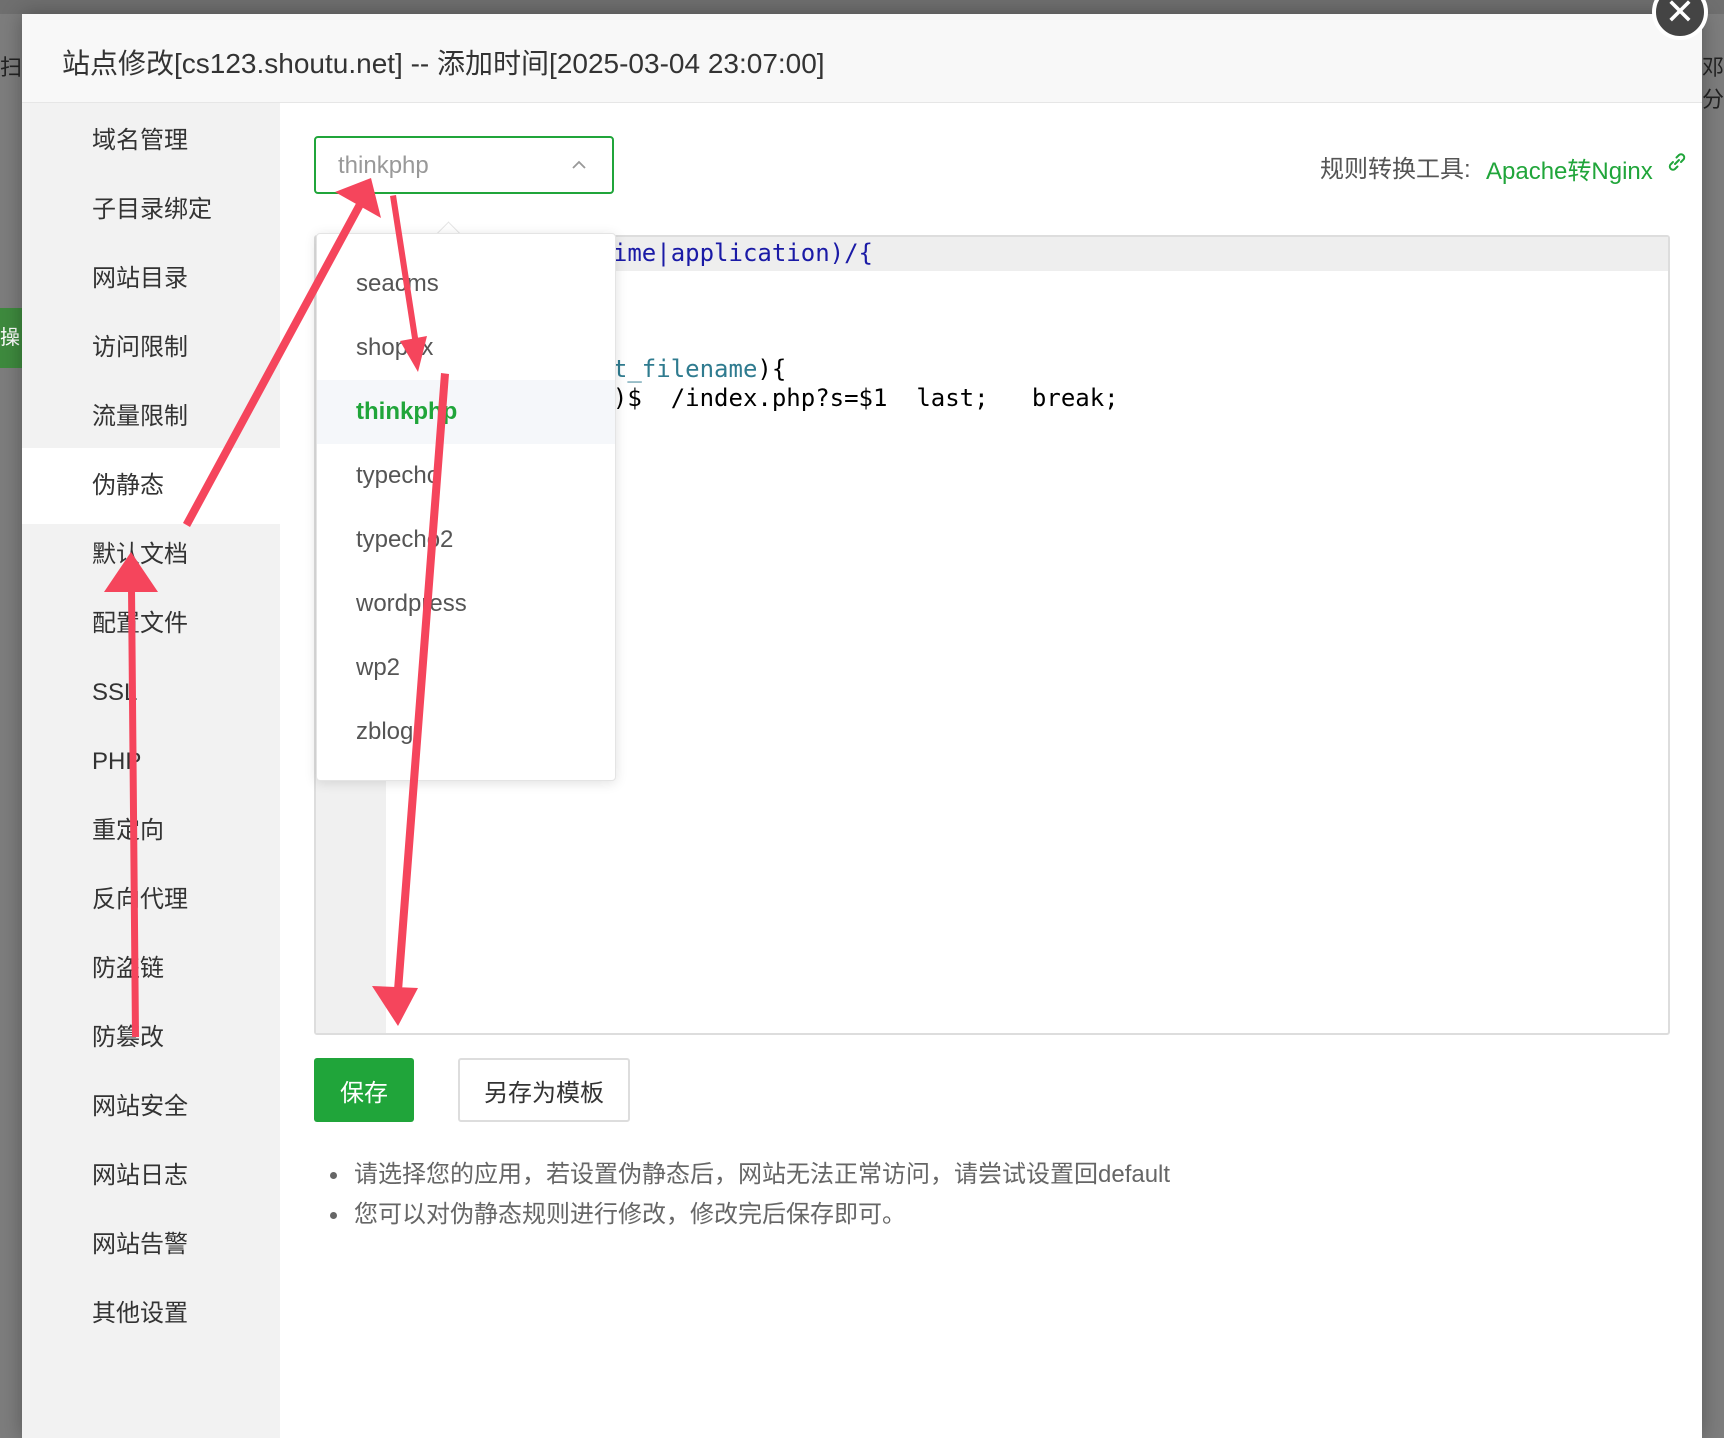  I want to click on code-line-3: .*)$ /index.php?s=$1 last; break;, so click(851, 398).